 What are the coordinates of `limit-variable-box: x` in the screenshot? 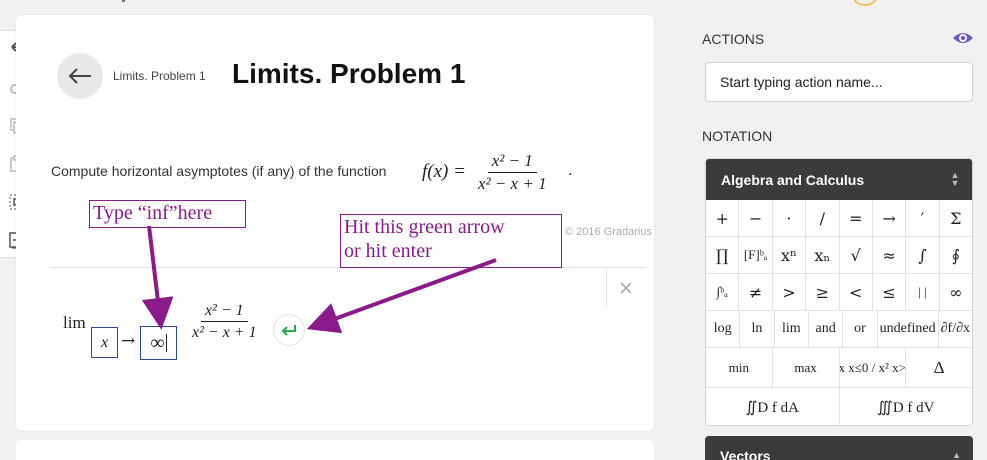 It's located at (104, 342).